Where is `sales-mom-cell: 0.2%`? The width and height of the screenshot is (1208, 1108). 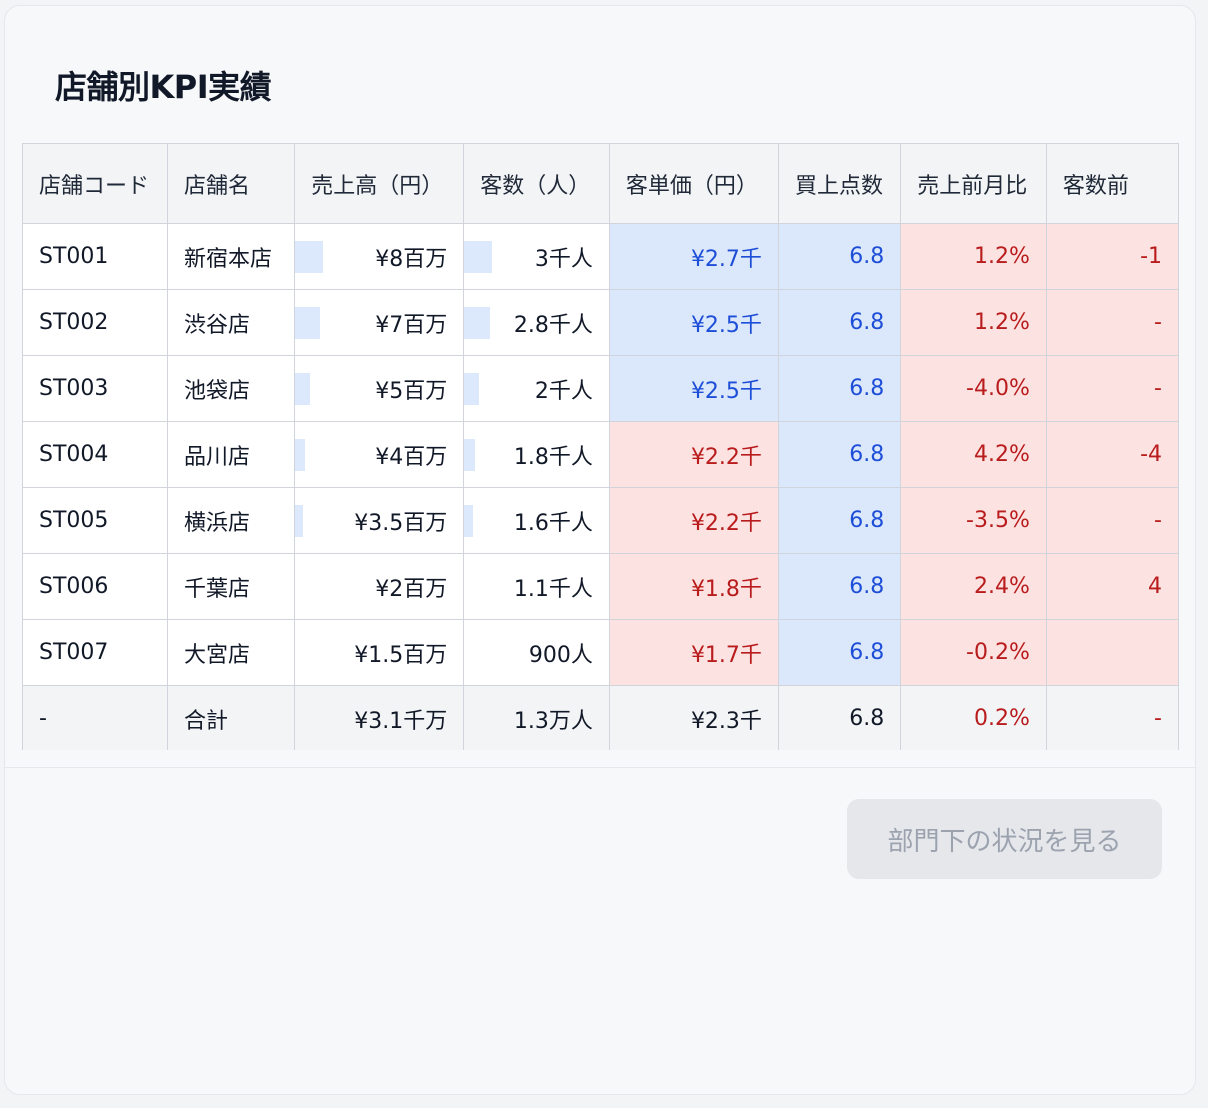 sales-mom-cell: 0.2% is located at coordinates (973, 717).